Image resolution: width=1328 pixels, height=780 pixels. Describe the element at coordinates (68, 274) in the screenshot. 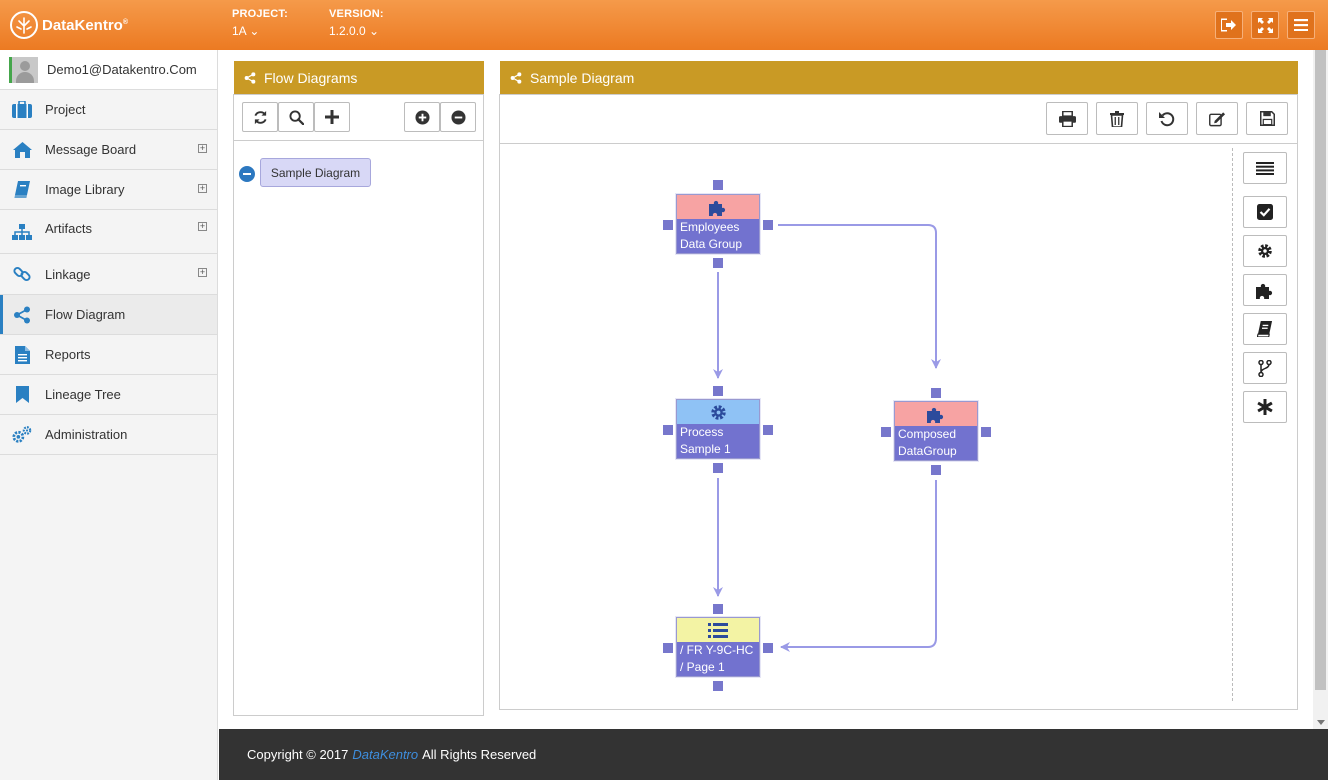

I see `sidebar-item-label: Linkage` at that location.